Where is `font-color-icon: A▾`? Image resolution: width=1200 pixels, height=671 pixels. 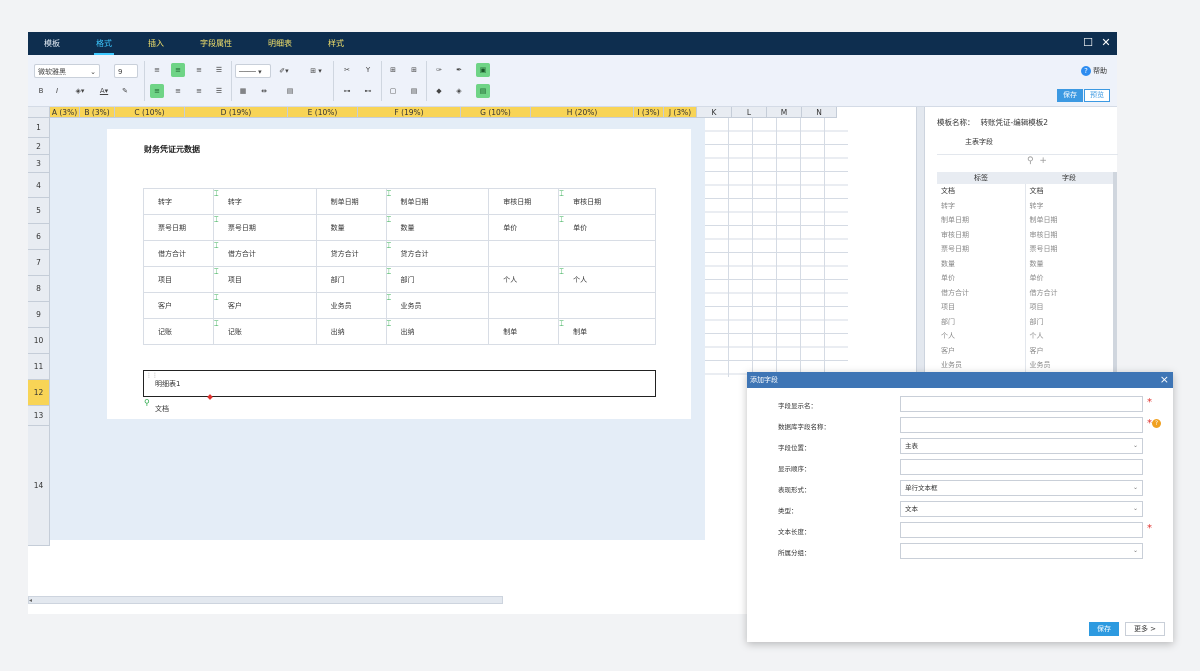
font-color-icon: A▾ is located at coordinates (104, 91).